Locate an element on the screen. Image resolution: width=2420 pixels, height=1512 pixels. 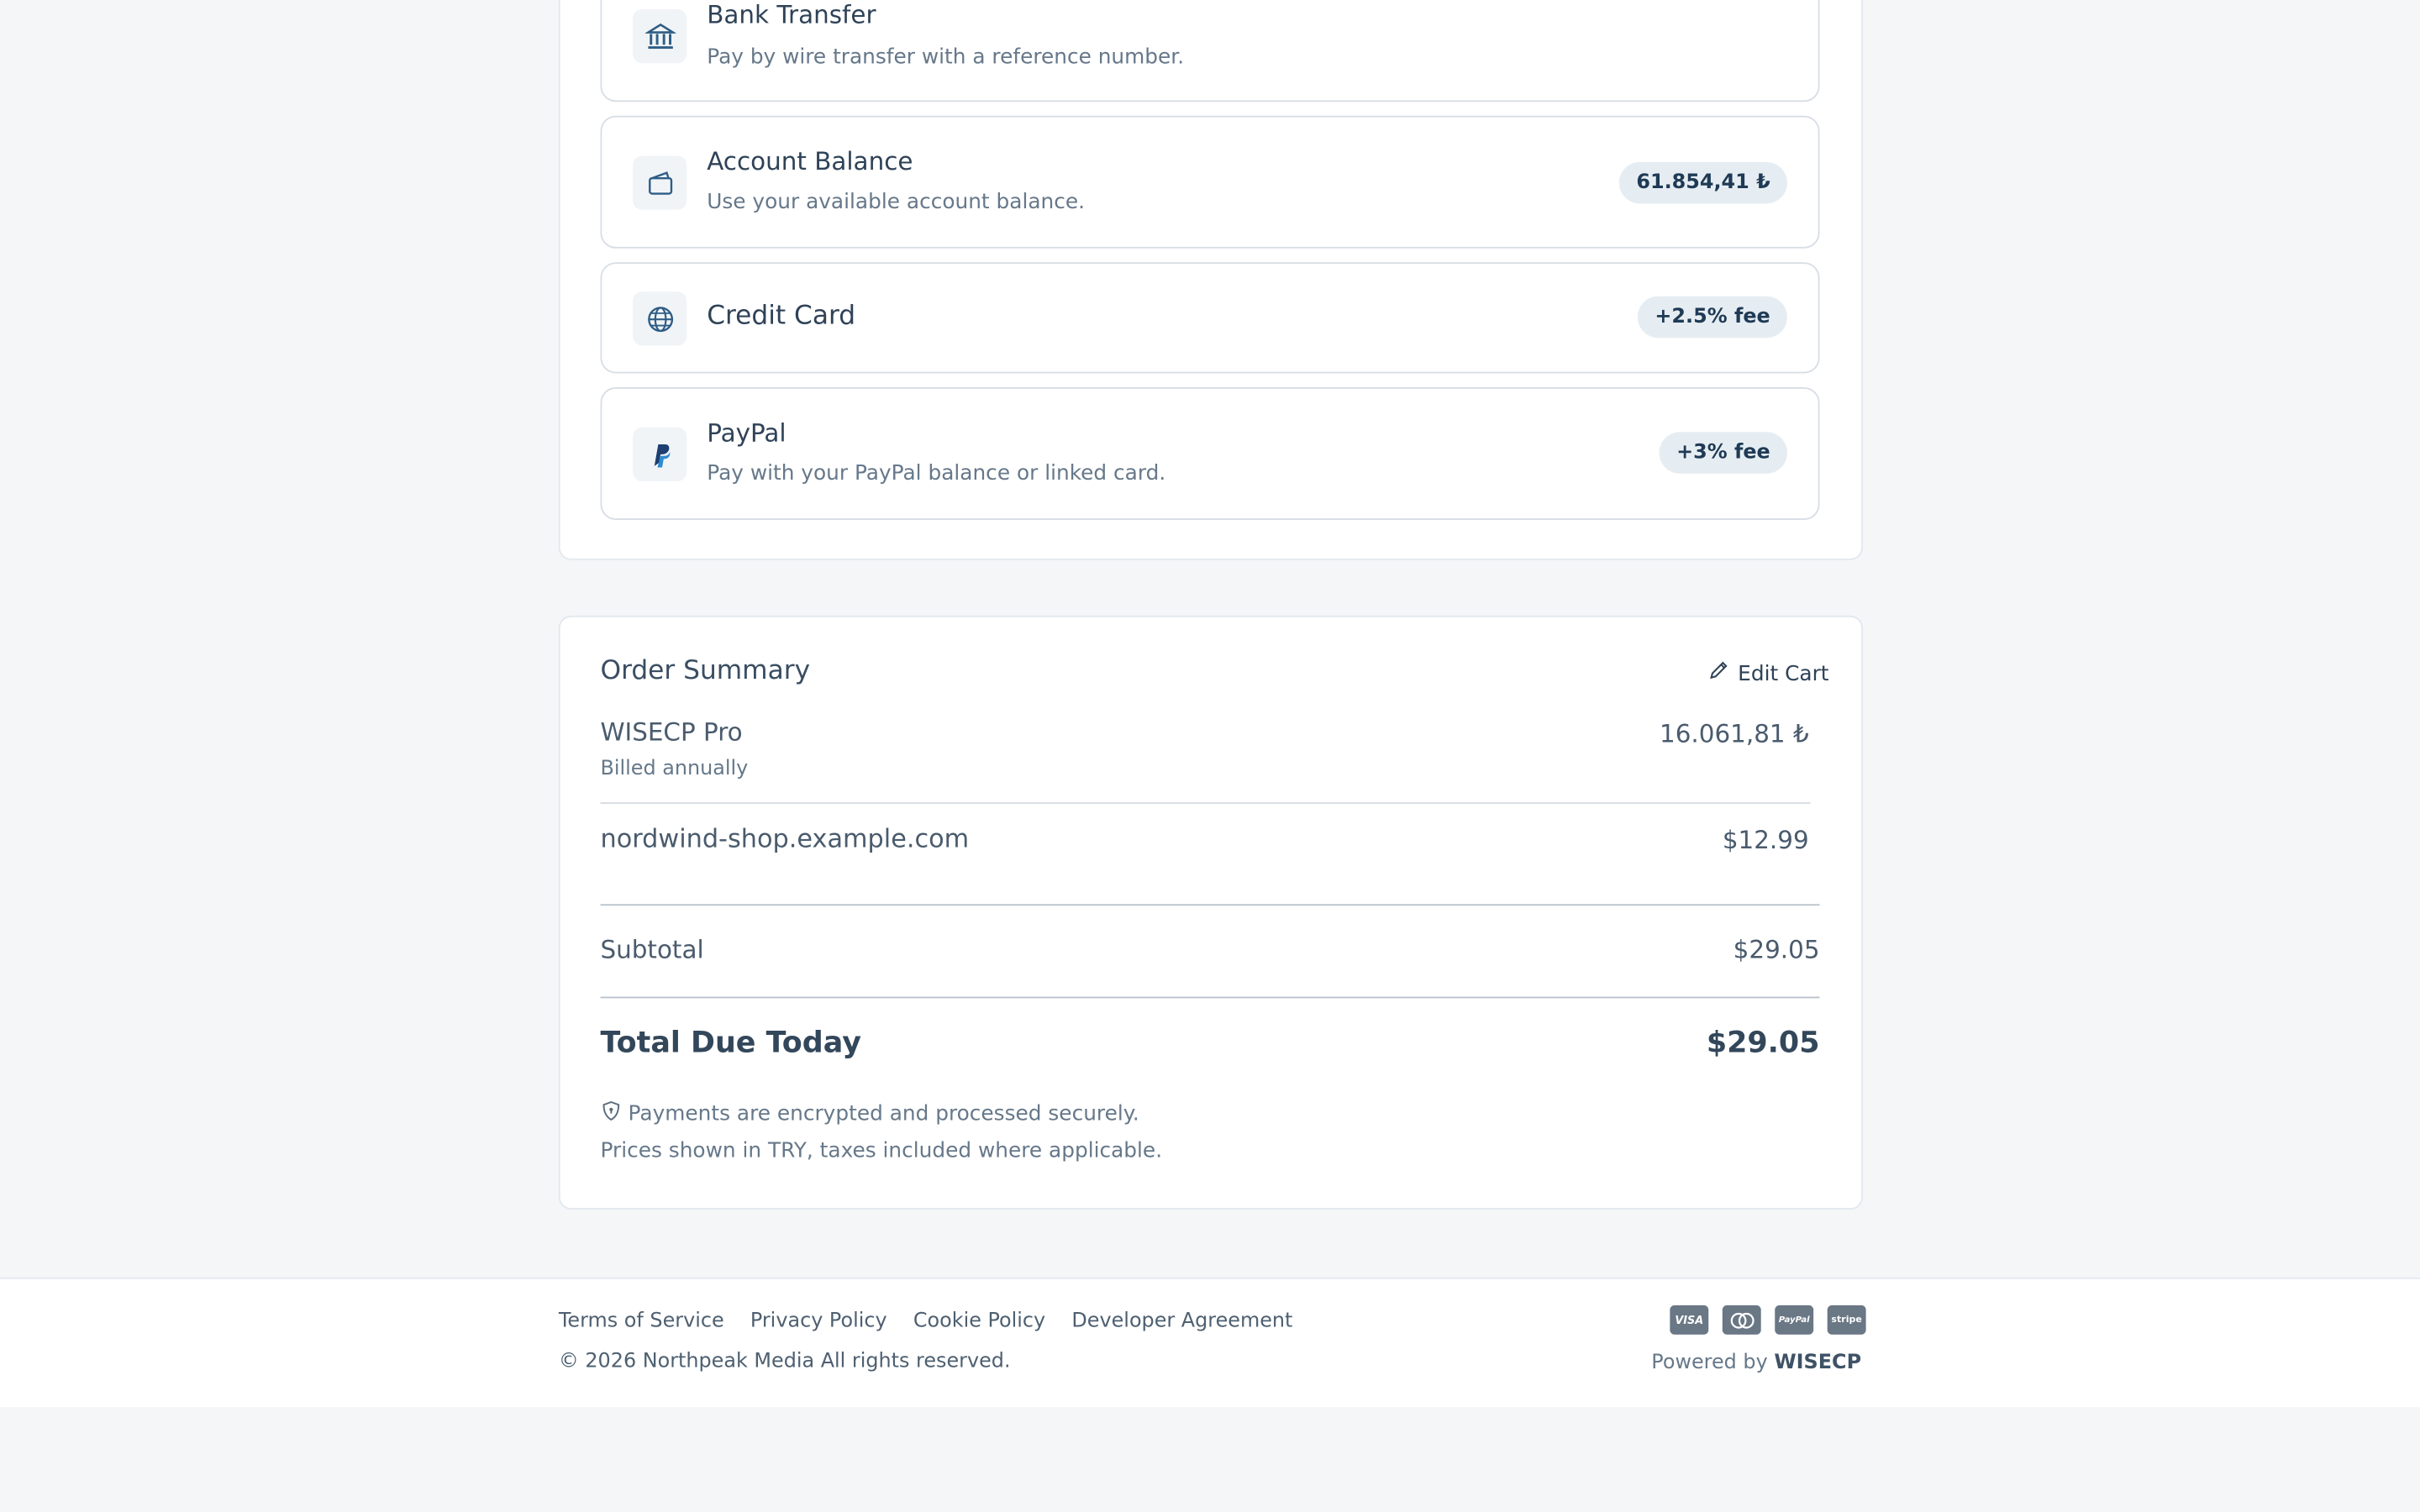
shield-icon is located at coordinates (611, 1114).